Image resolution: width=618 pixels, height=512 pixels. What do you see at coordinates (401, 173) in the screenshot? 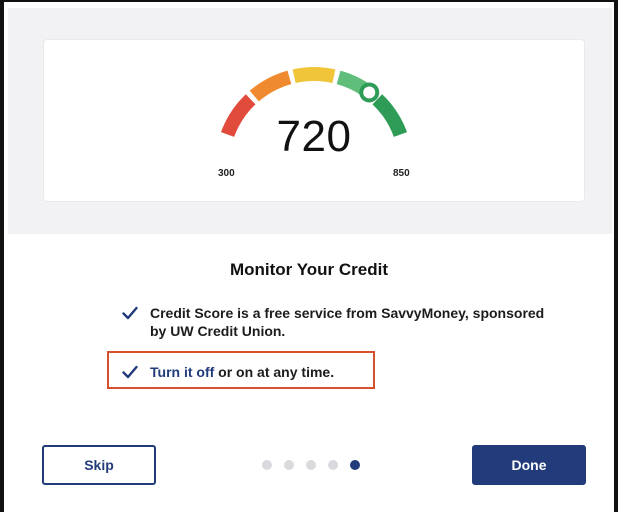
I see `gauge-max-label: 850` at bounding box center [401, 173].